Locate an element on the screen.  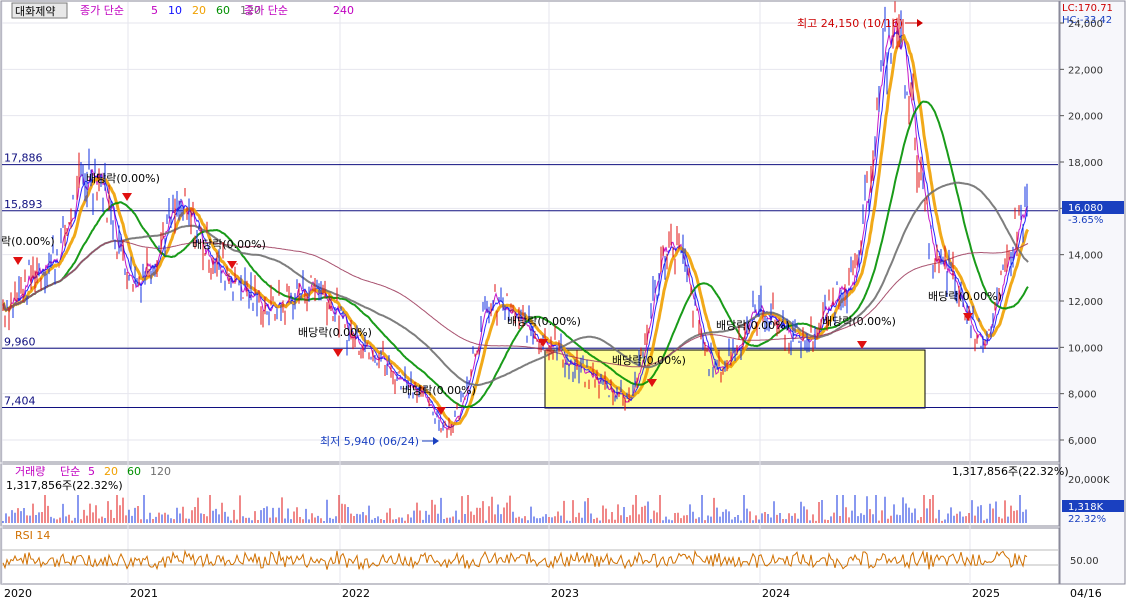
ma-legend-item: 60 is located at coordinates (223, 10).